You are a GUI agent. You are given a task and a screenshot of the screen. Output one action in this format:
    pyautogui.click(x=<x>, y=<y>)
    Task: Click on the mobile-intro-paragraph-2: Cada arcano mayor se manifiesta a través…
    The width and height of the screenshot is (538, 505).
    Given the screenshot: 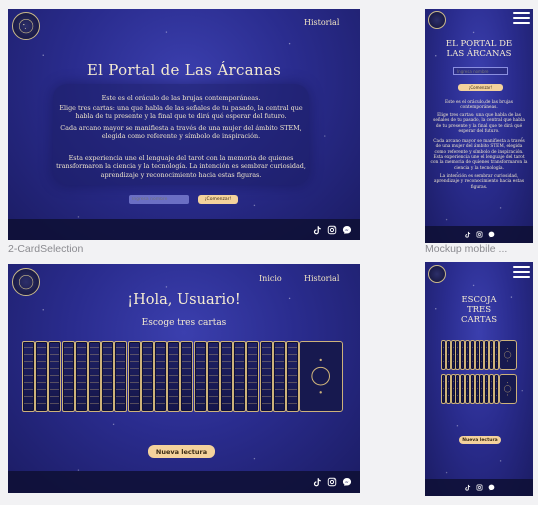 What is the action you would take?
    pyautogui.click(x=479, y=147)
    